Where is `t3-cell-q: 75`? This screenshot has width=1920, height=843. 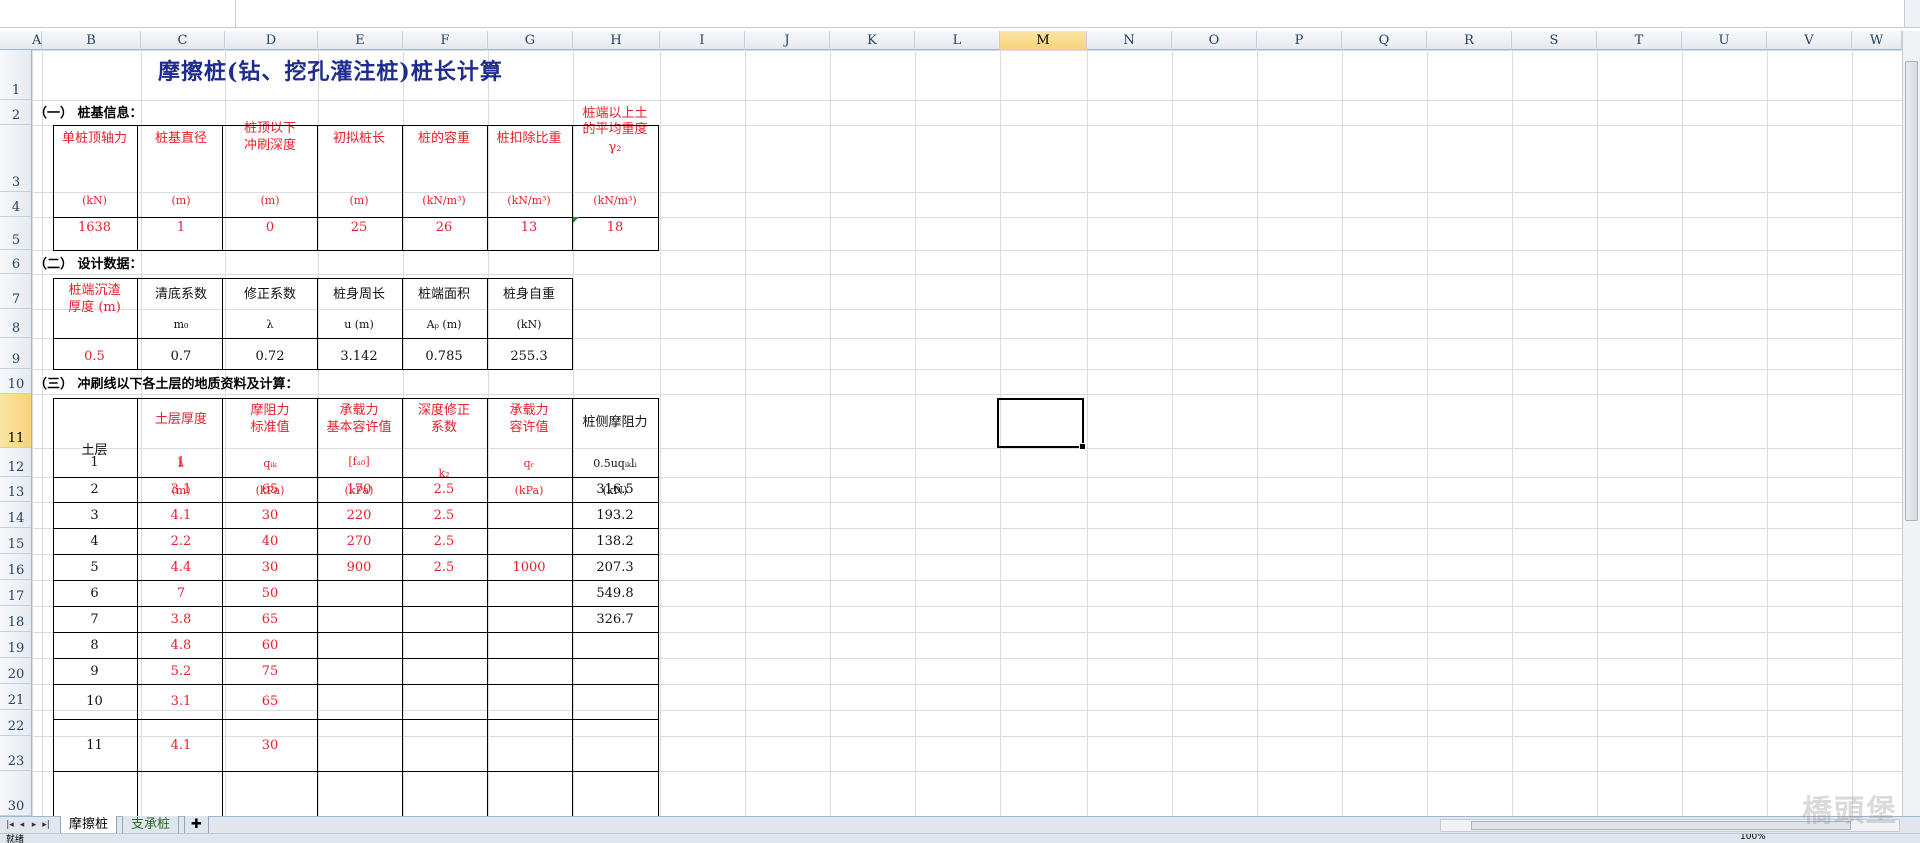 t3-cell-q: 75 is located at coordinates (270, 671).